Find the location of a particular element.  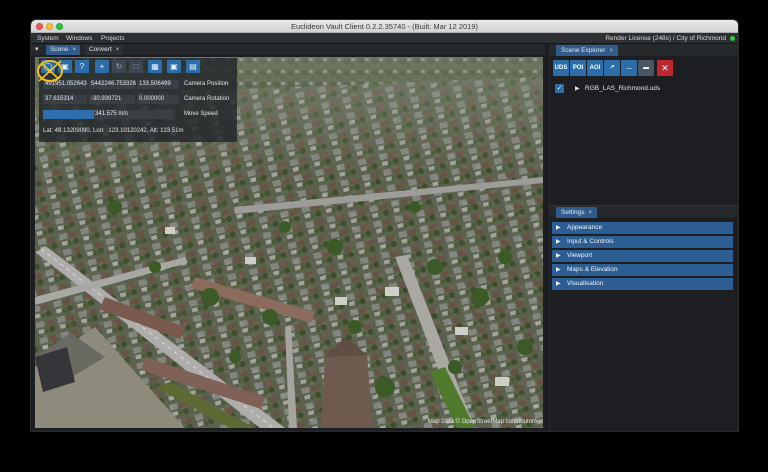

tab-convert-close-icon: × is located at coordinates (118, 50).